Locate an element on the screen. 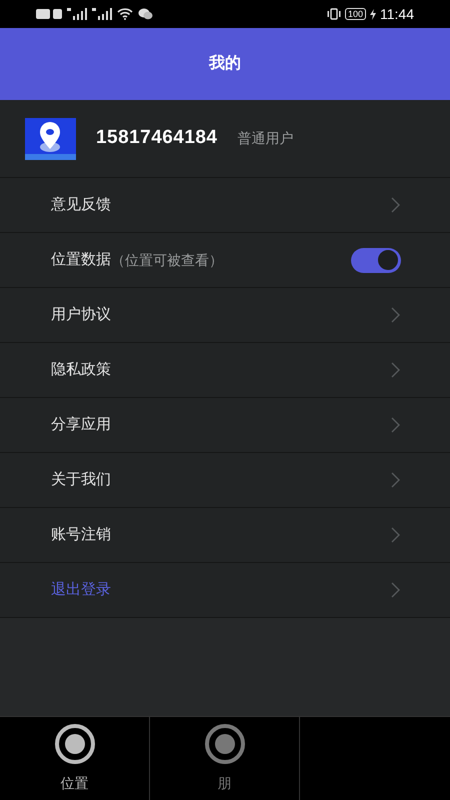  menu-row: 隐私政策 is located at coordinates (225, 370).